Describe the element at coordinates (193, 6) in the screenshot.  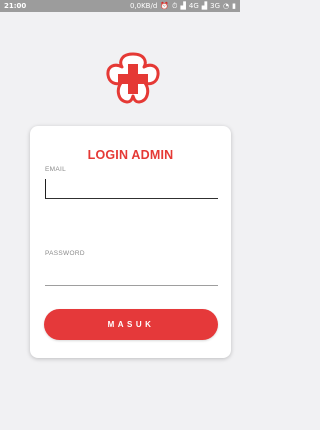
I see `network-type-1: 4G` at that location.